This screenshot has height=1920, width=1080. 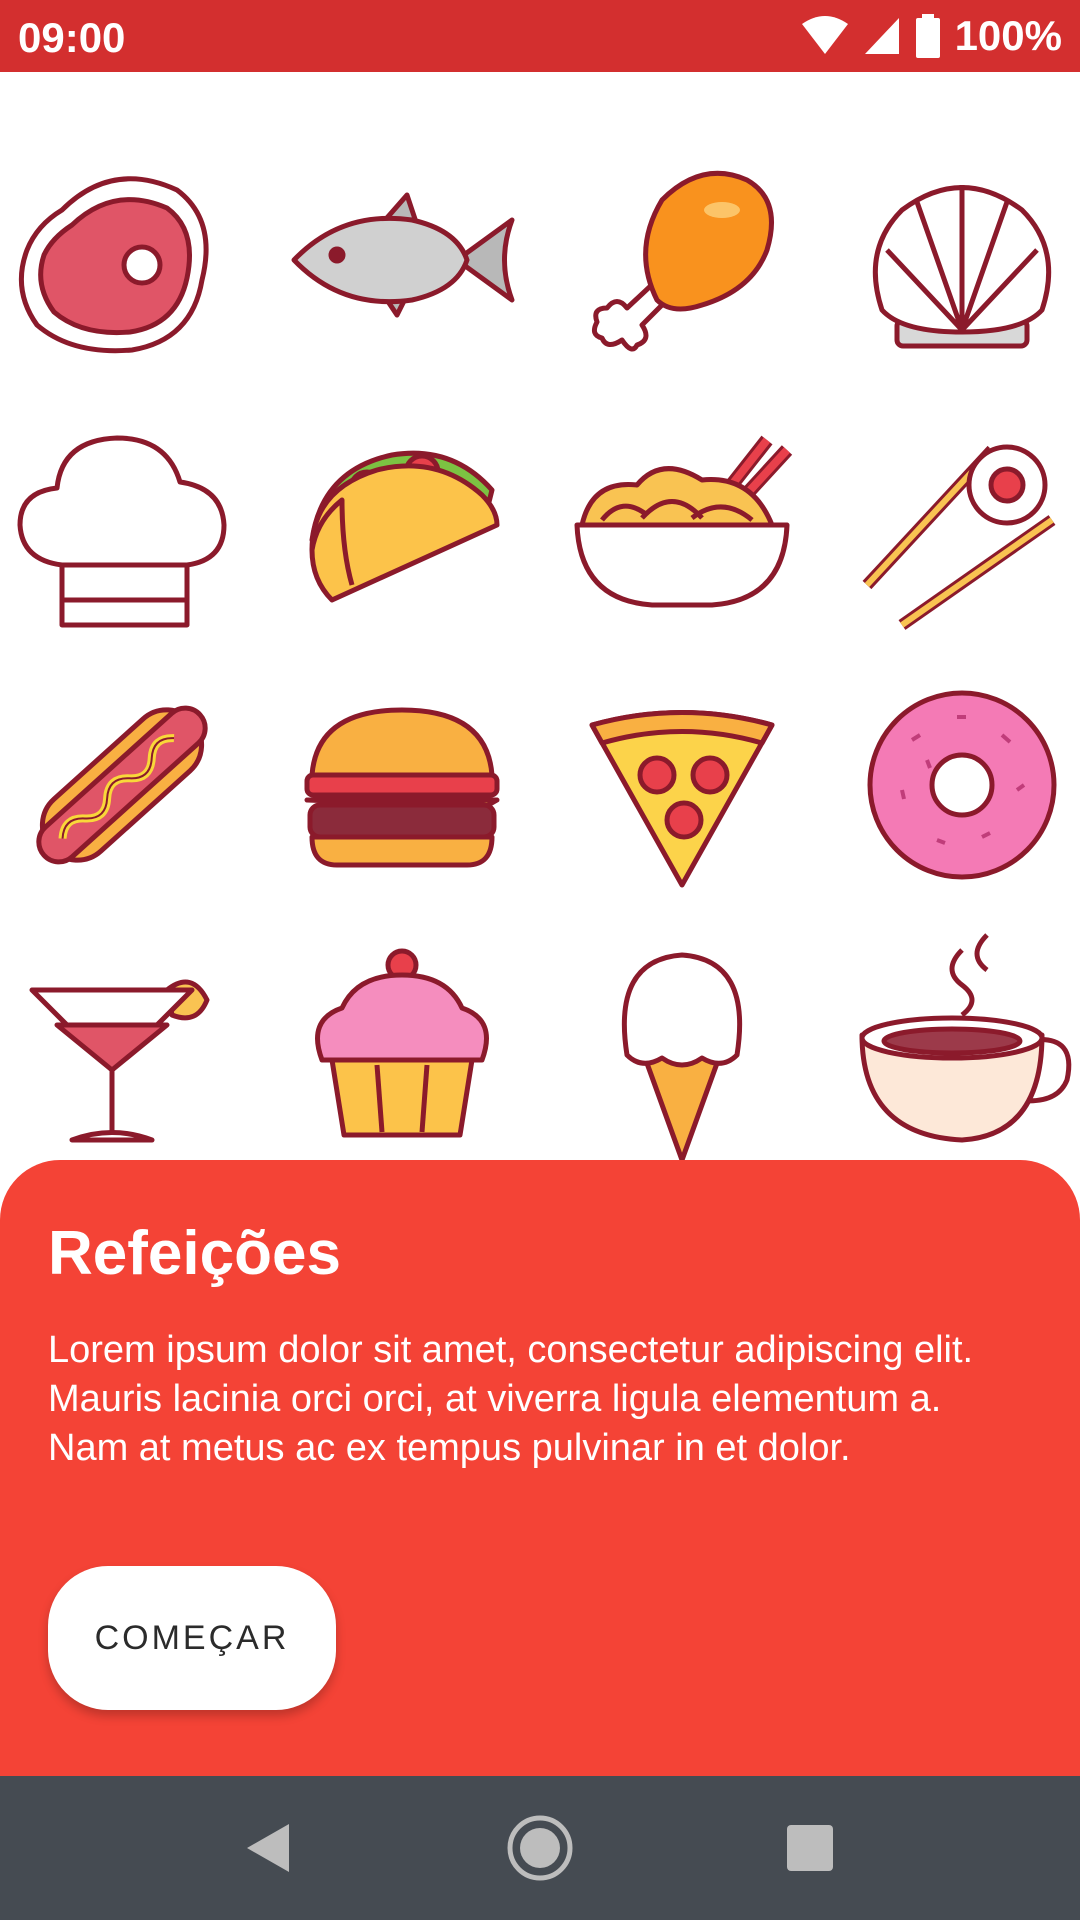 What do you see at coordinates (682, 520) in the screenshot?
I see `noodle-bowl-icon` at bounding box center [682, 520].